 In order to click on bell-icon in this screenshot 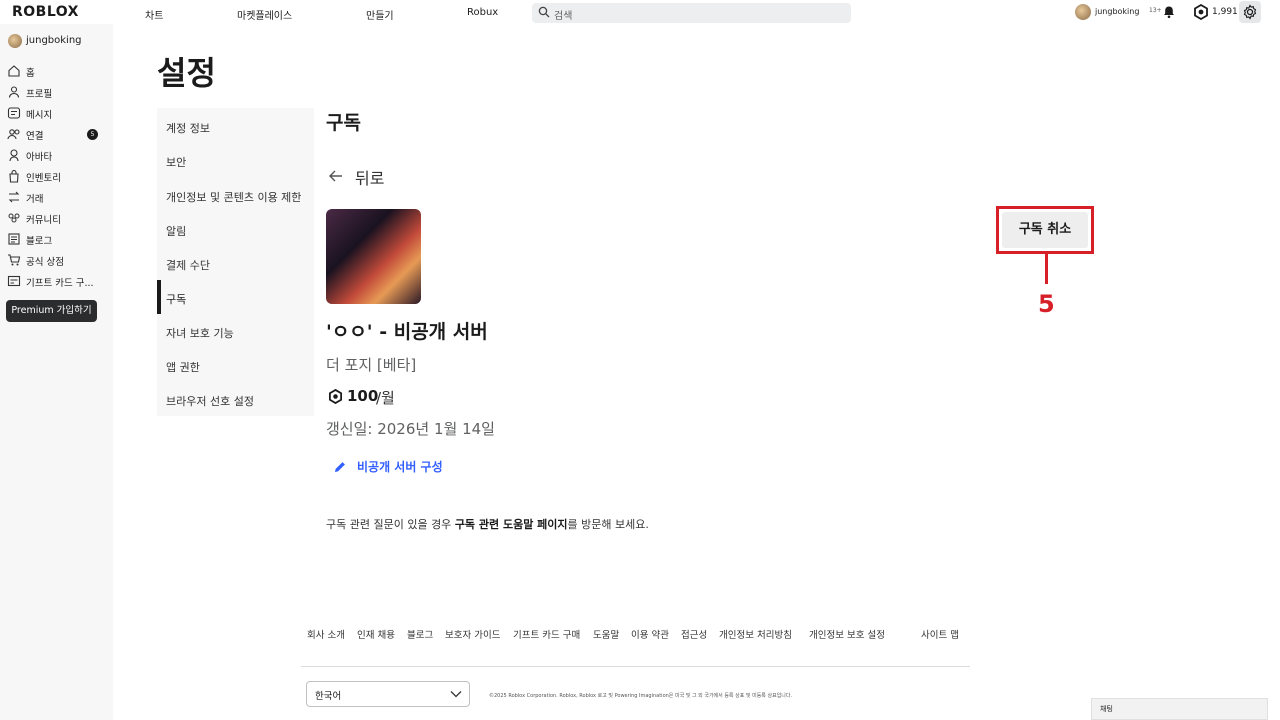, I will do `click(1169, 12)`.